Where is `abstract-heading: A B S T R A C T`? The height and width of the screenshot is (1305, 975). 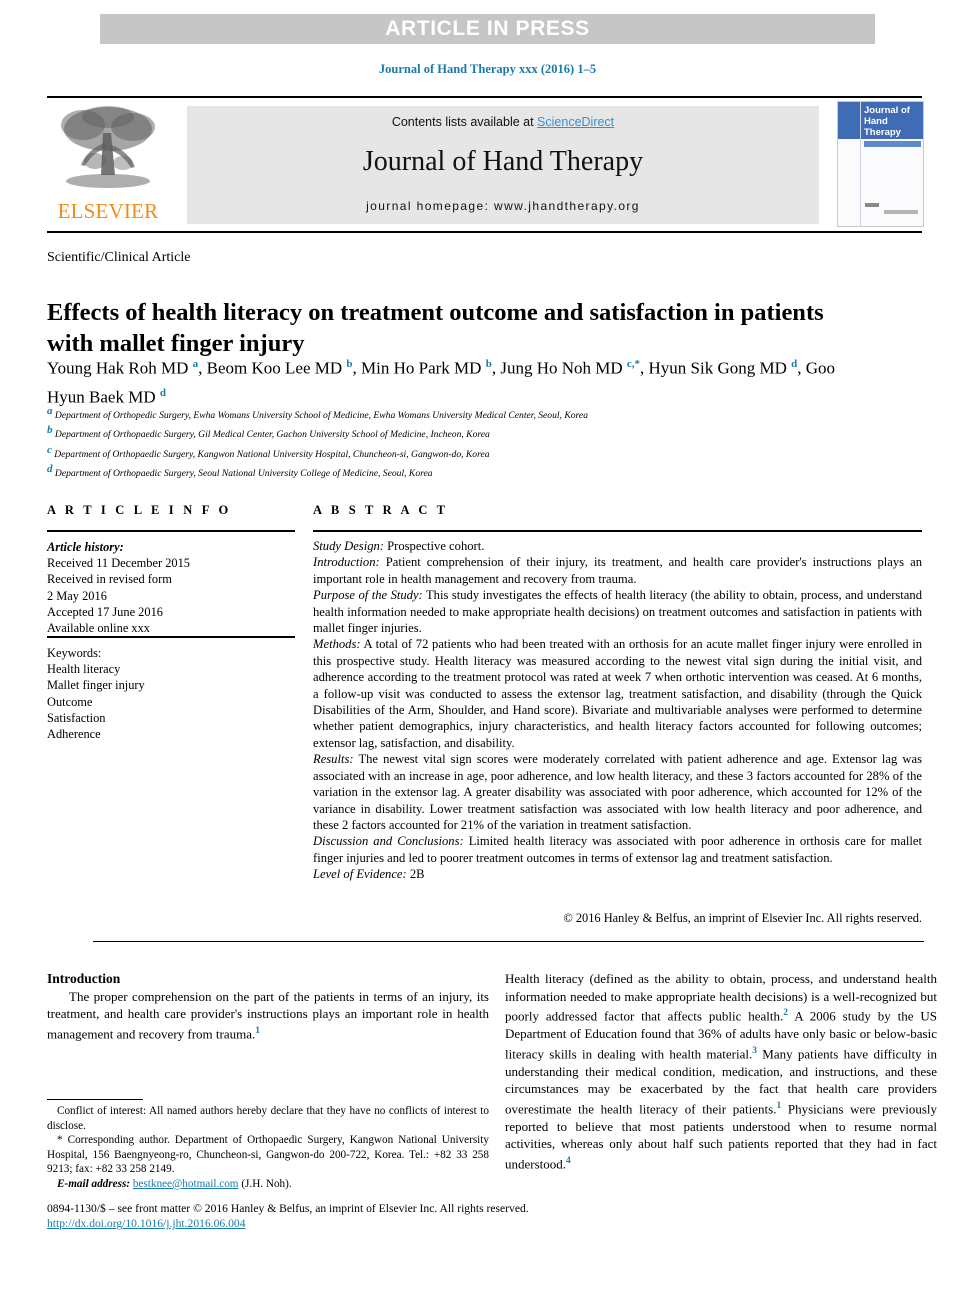 abstract-heading: A B S T R A C T is located at coordinates (381, 510).